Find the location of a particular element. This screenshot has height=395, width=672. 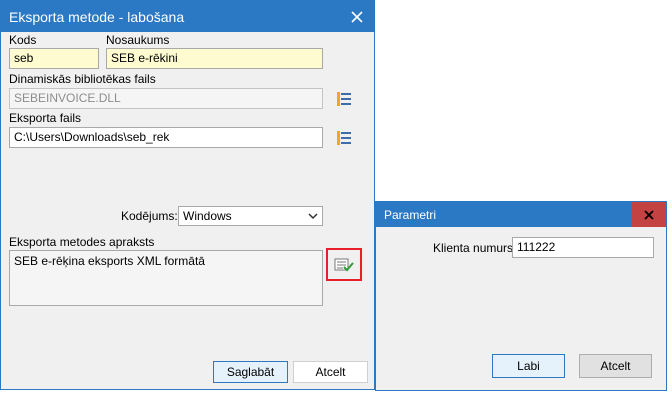

main-titlebar: Eksporta metode - labošana is located at coordinates (187, 16).